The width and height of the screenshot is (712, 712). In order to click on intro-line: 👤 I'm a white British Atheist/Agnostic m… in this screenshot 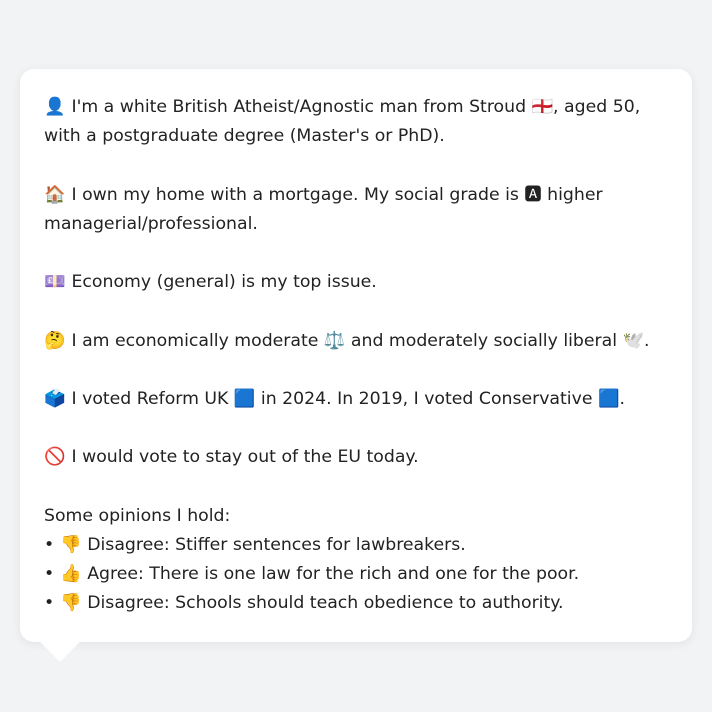, I will do `click(358, 122)`.